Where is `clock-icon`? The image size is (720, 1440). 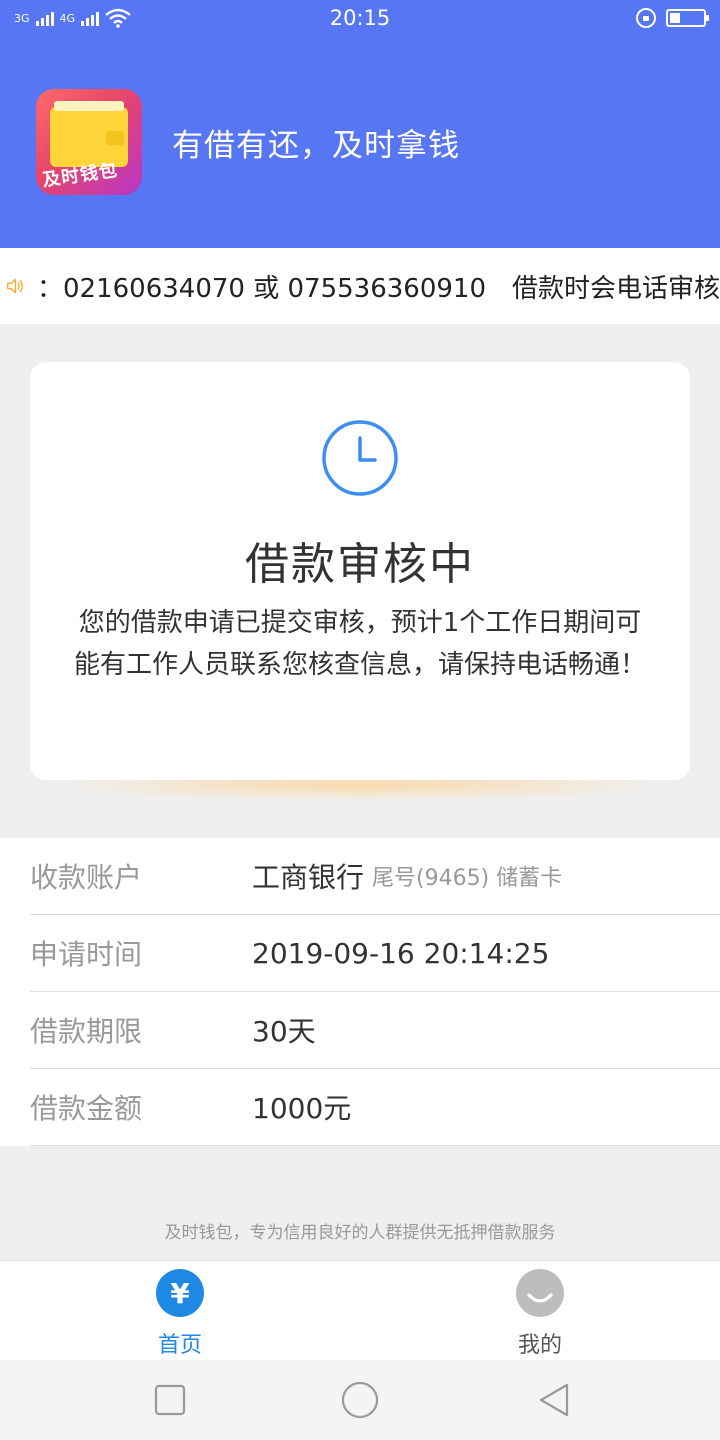
clock-icon is located at coordinates (360, 458).